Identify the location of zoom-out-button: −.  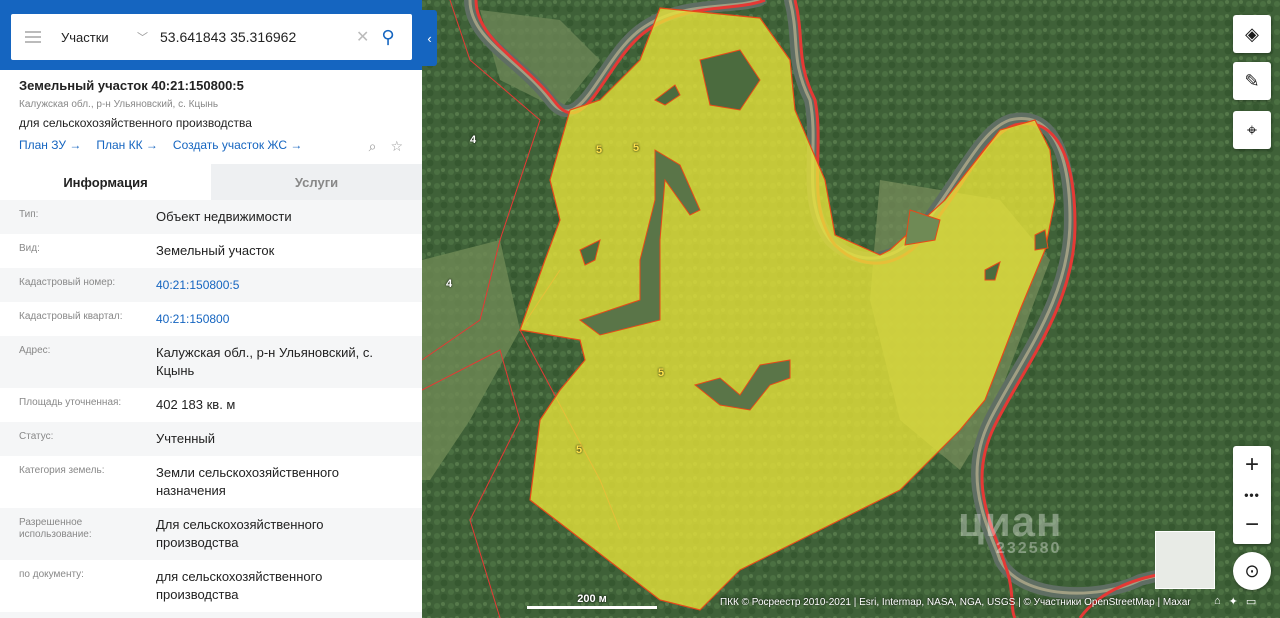
(1252, 525).